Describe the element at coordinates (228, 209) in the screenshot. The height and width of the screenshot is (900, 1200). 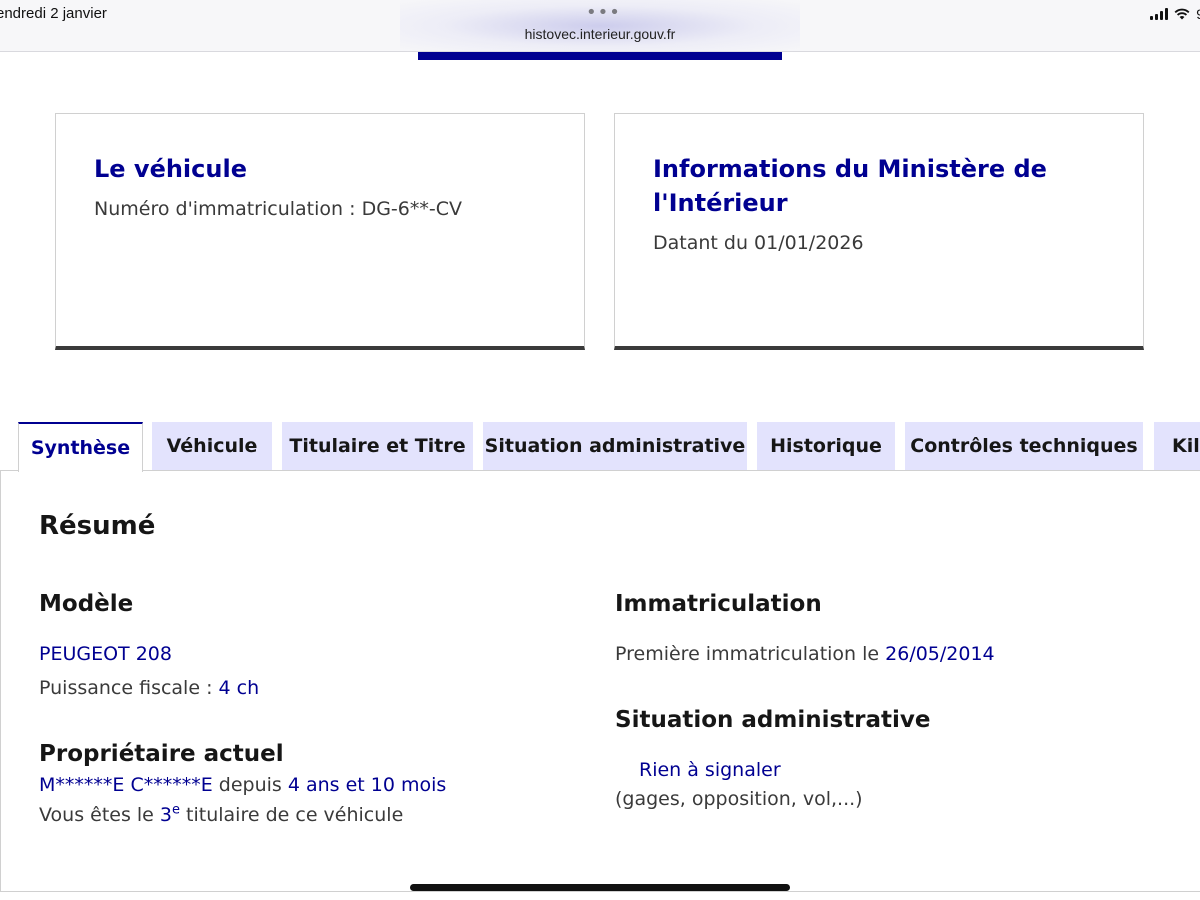
I see `plate-label: Numéro d'immatriculation :` at that location.